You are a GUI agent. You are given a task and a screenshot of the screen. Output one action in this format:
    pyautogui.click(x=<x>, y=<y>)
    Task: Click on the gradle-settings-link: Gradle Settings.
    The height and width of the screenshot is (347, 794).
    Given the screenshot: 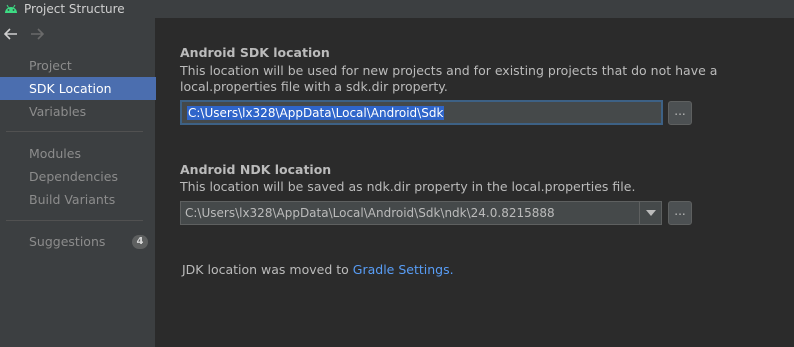 What is the action you would take?
    pyautogui.click(x=403, y=269)
    